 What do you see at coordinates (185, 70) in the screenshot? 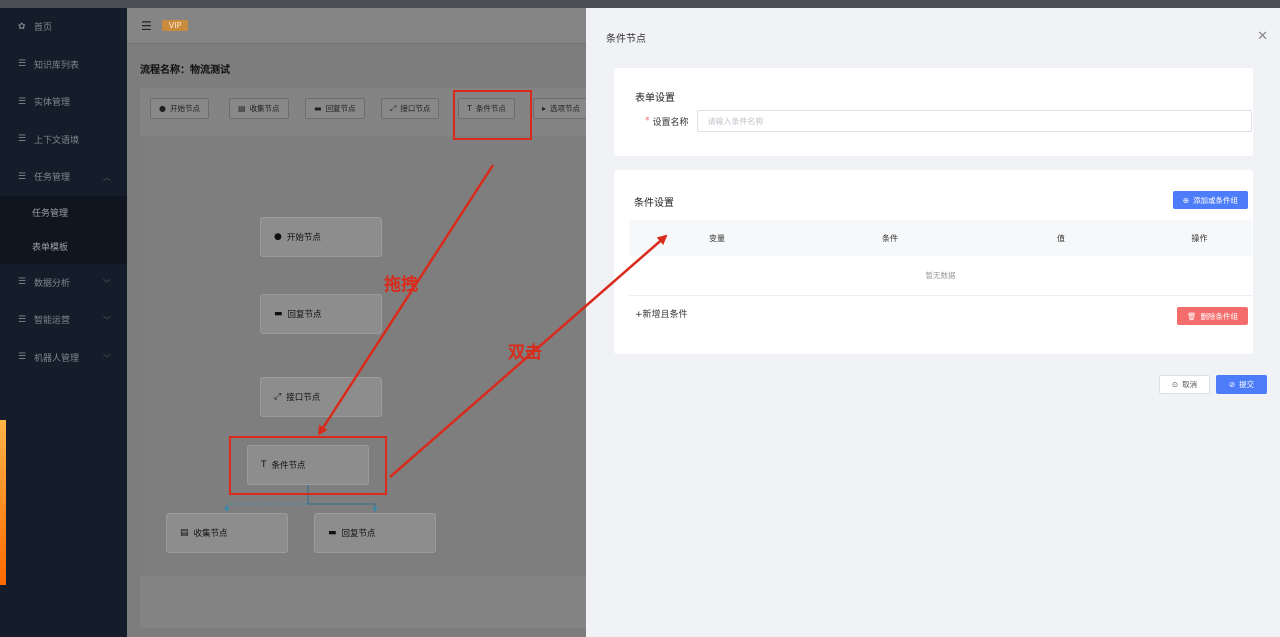
I see `flow-title: 流程名称：物流测试` at bounding box center [185, 70].